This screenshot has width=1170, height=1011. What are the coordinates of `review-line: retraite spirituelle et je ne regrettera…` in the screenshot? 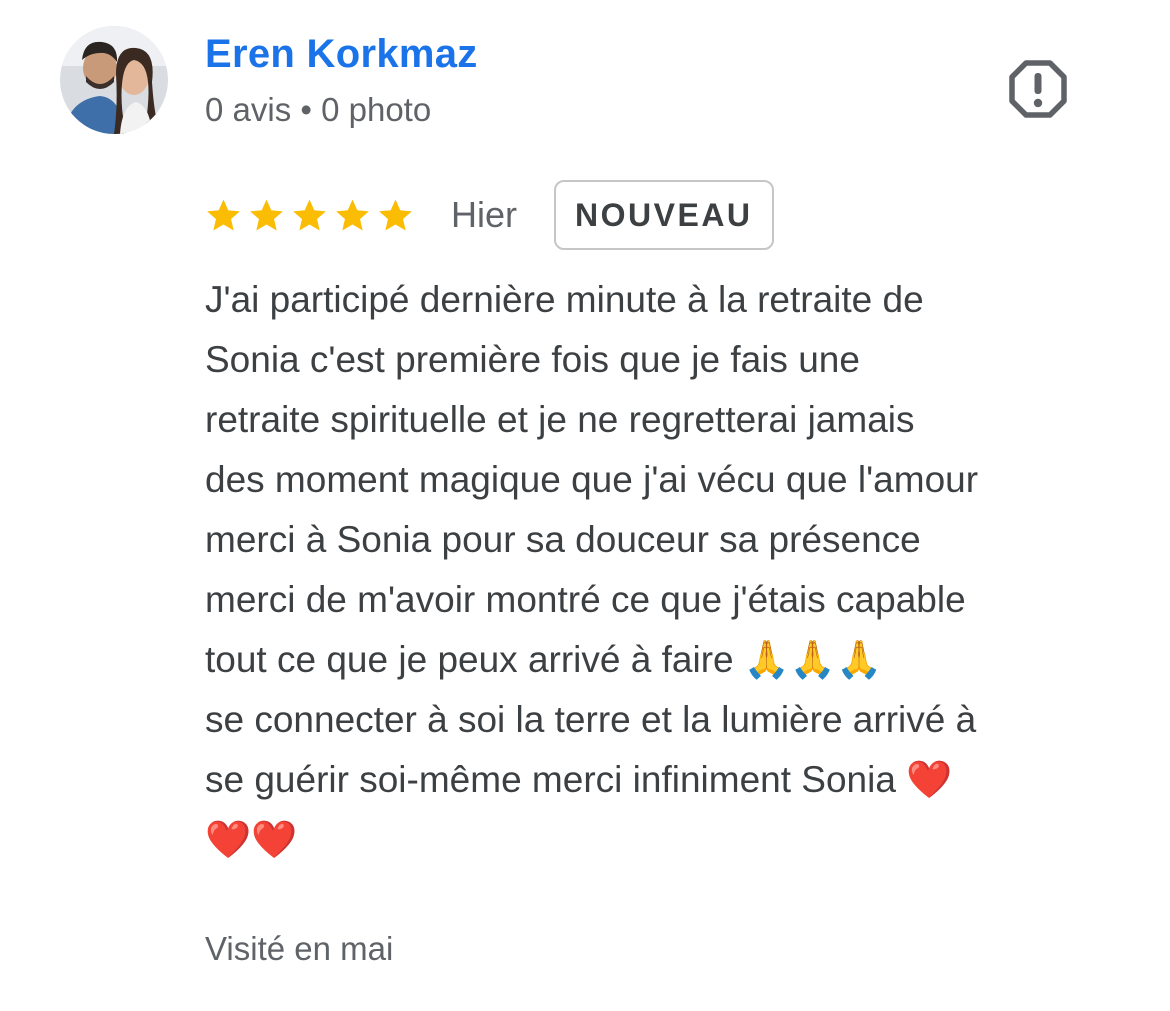 It's located at (560, 419).